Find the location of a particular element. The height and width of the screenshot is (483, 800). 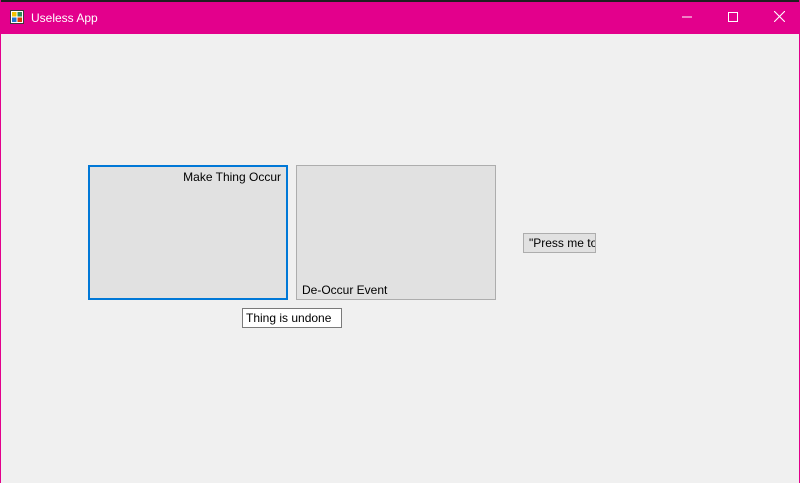

maximize-icon is located at coordinates (733, 18).